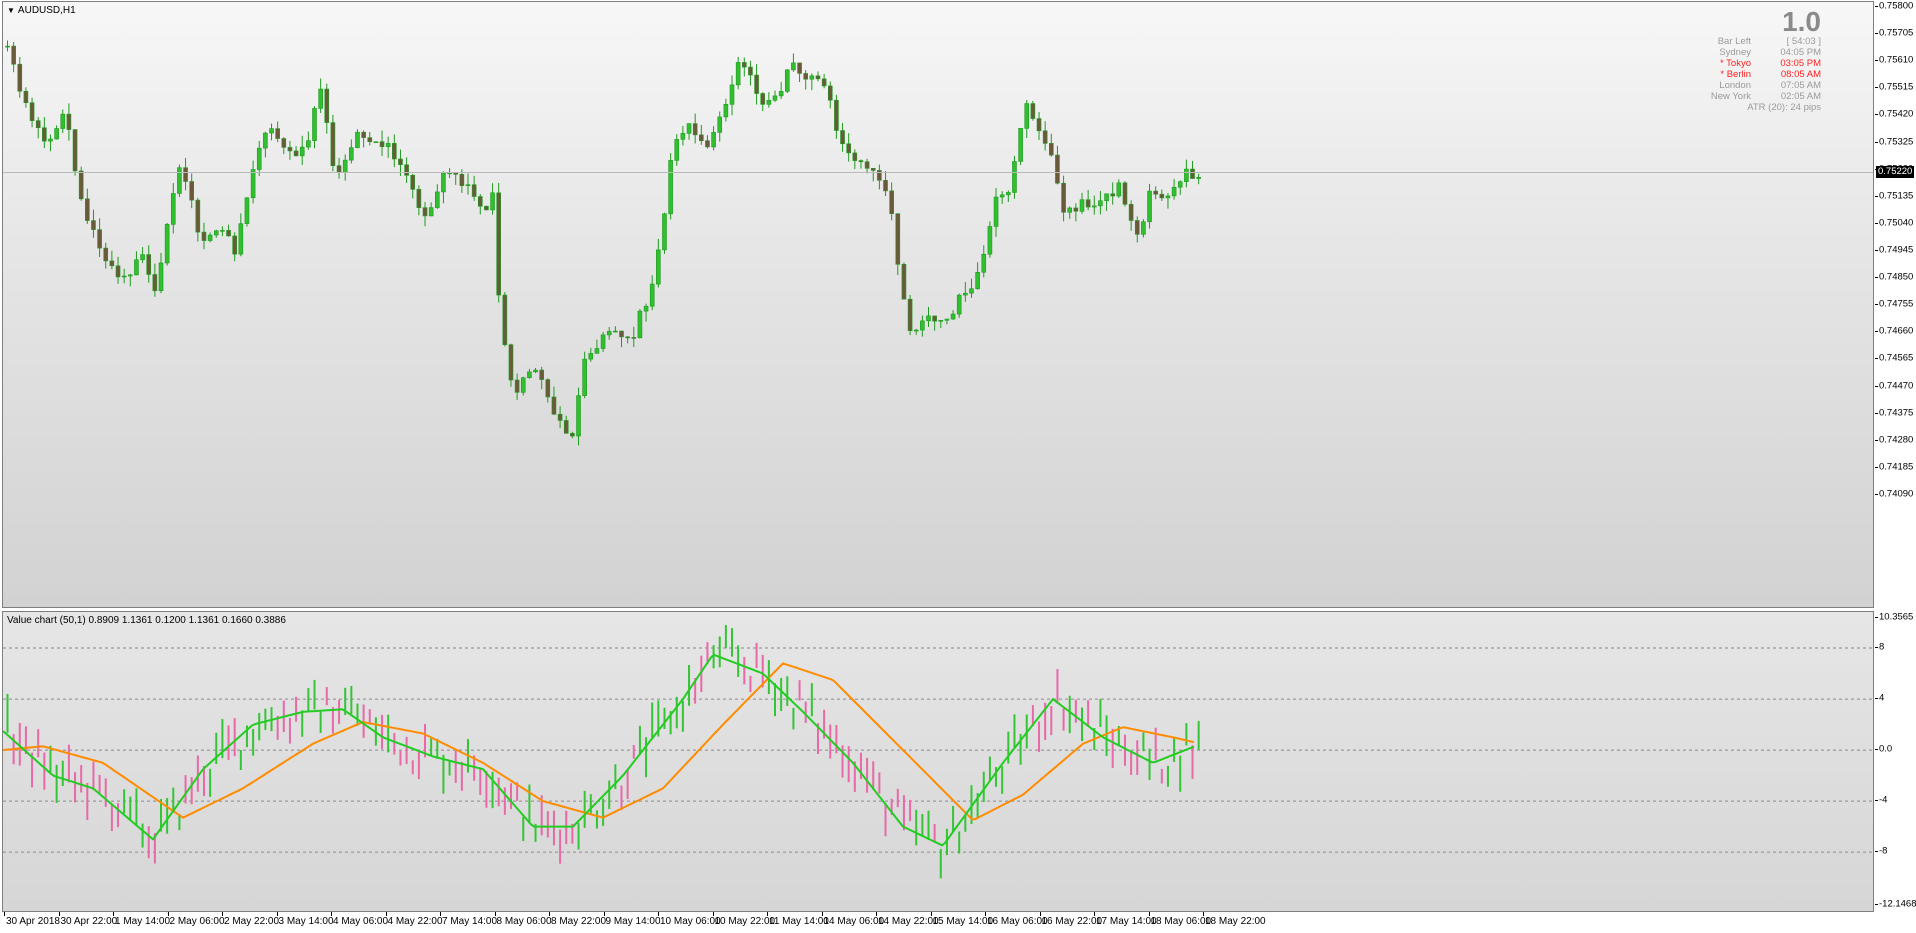 The width and height of the screenshot is (1916, 933). I want to click on symbol-label: AUDUSD,H1, so click(46, 10).